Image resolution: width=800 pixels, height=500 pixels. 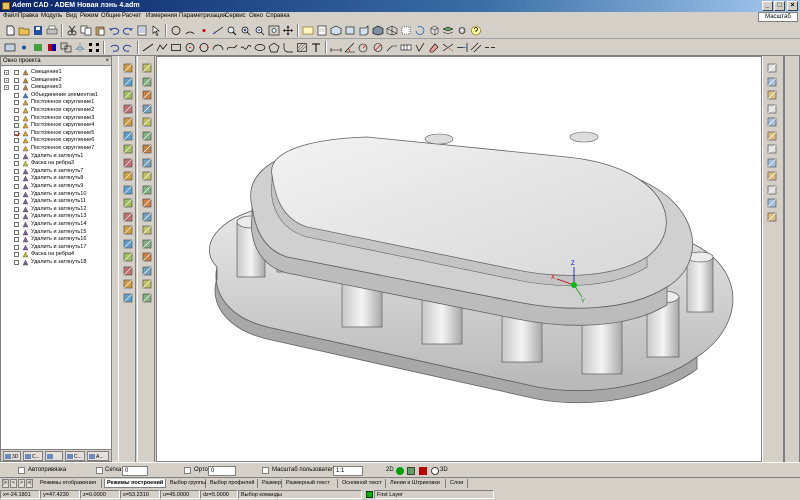 I want to click on close-button: ×, so click(x=792, y=6).